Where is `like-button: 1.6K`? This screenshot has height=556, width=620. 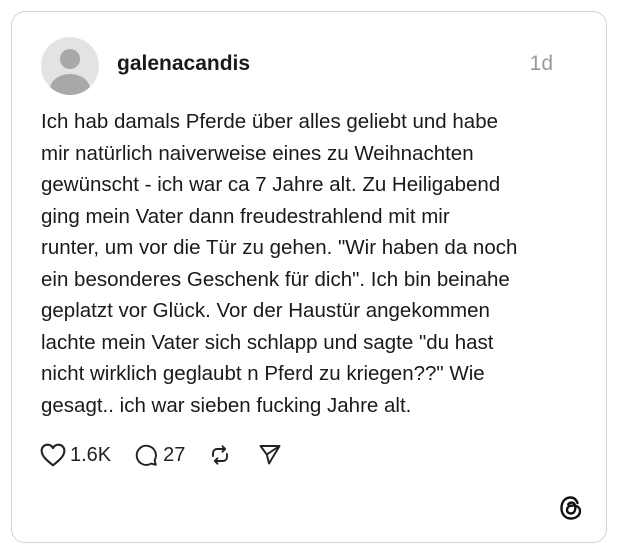
like-button: 1.6K is located at coordinates (75, 455).